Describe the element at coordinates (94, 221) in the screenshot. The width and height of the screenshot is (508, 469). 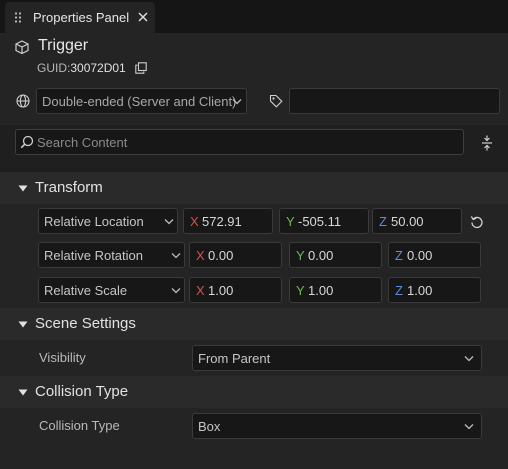
I see `transform-mode-label: Relative Location` at that location.